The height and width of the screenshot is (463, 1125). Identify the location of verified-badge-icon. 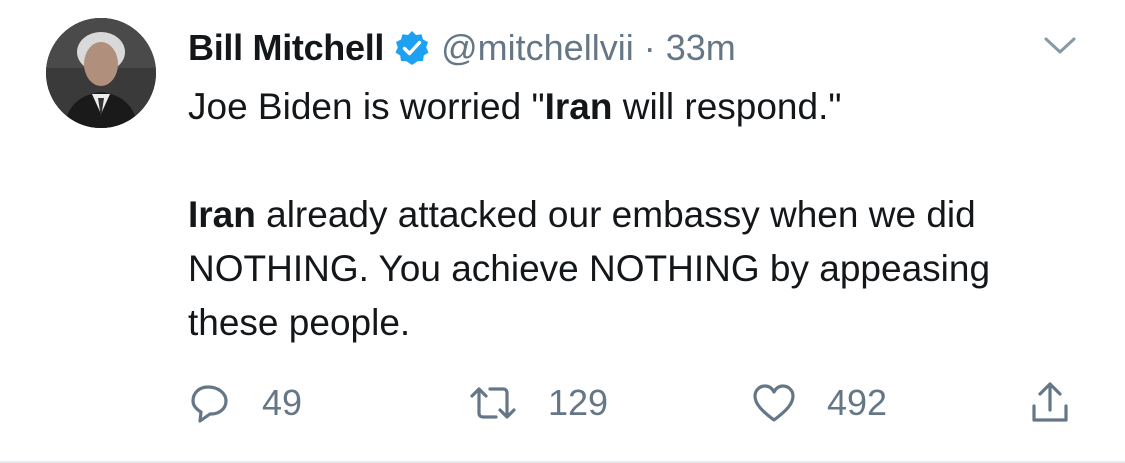
(412, 48).